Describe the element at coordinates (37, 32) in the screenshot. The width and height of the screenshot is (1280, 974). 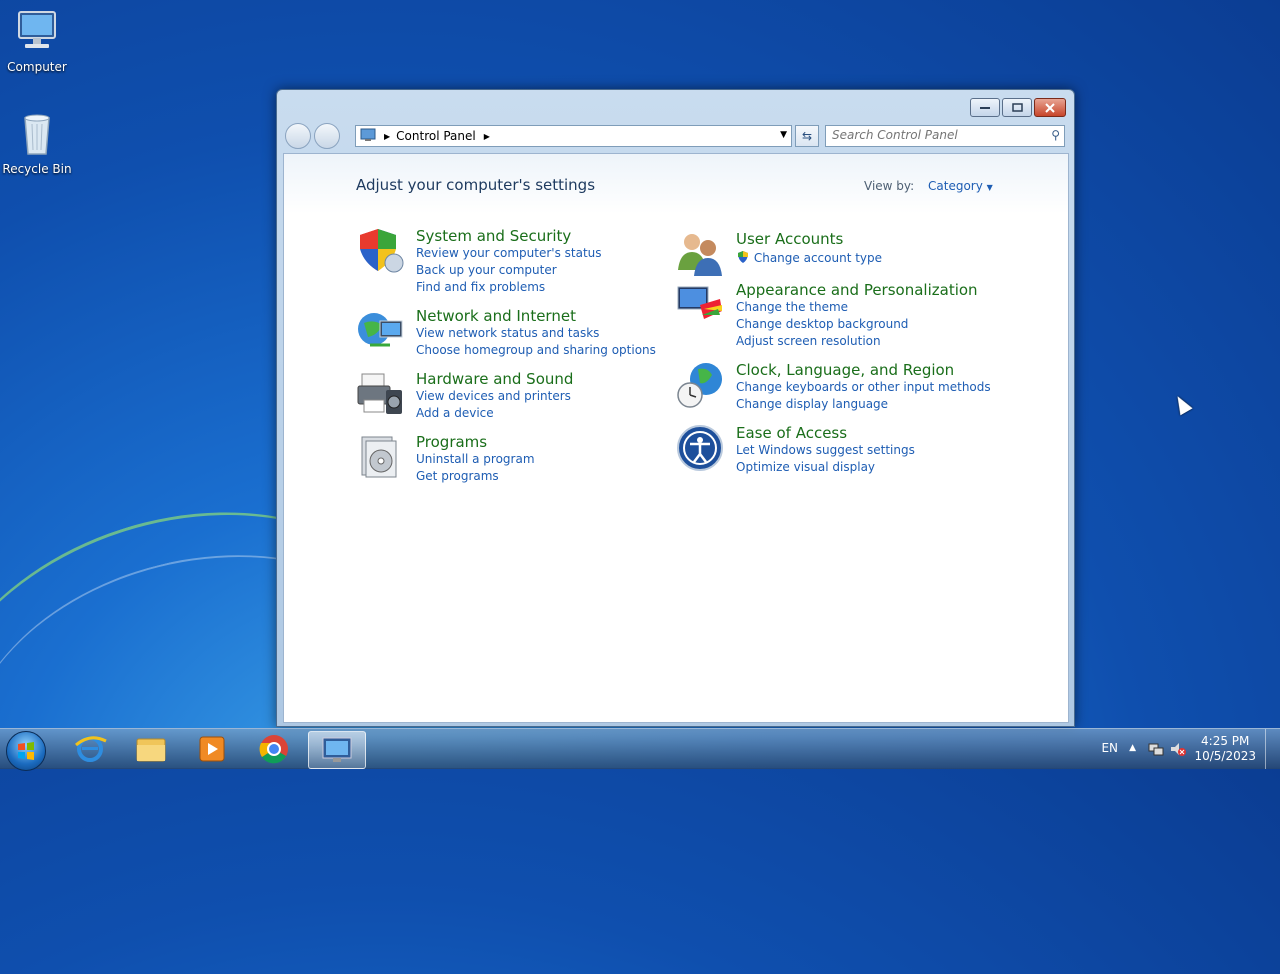
I see `computer-icon` at that location.